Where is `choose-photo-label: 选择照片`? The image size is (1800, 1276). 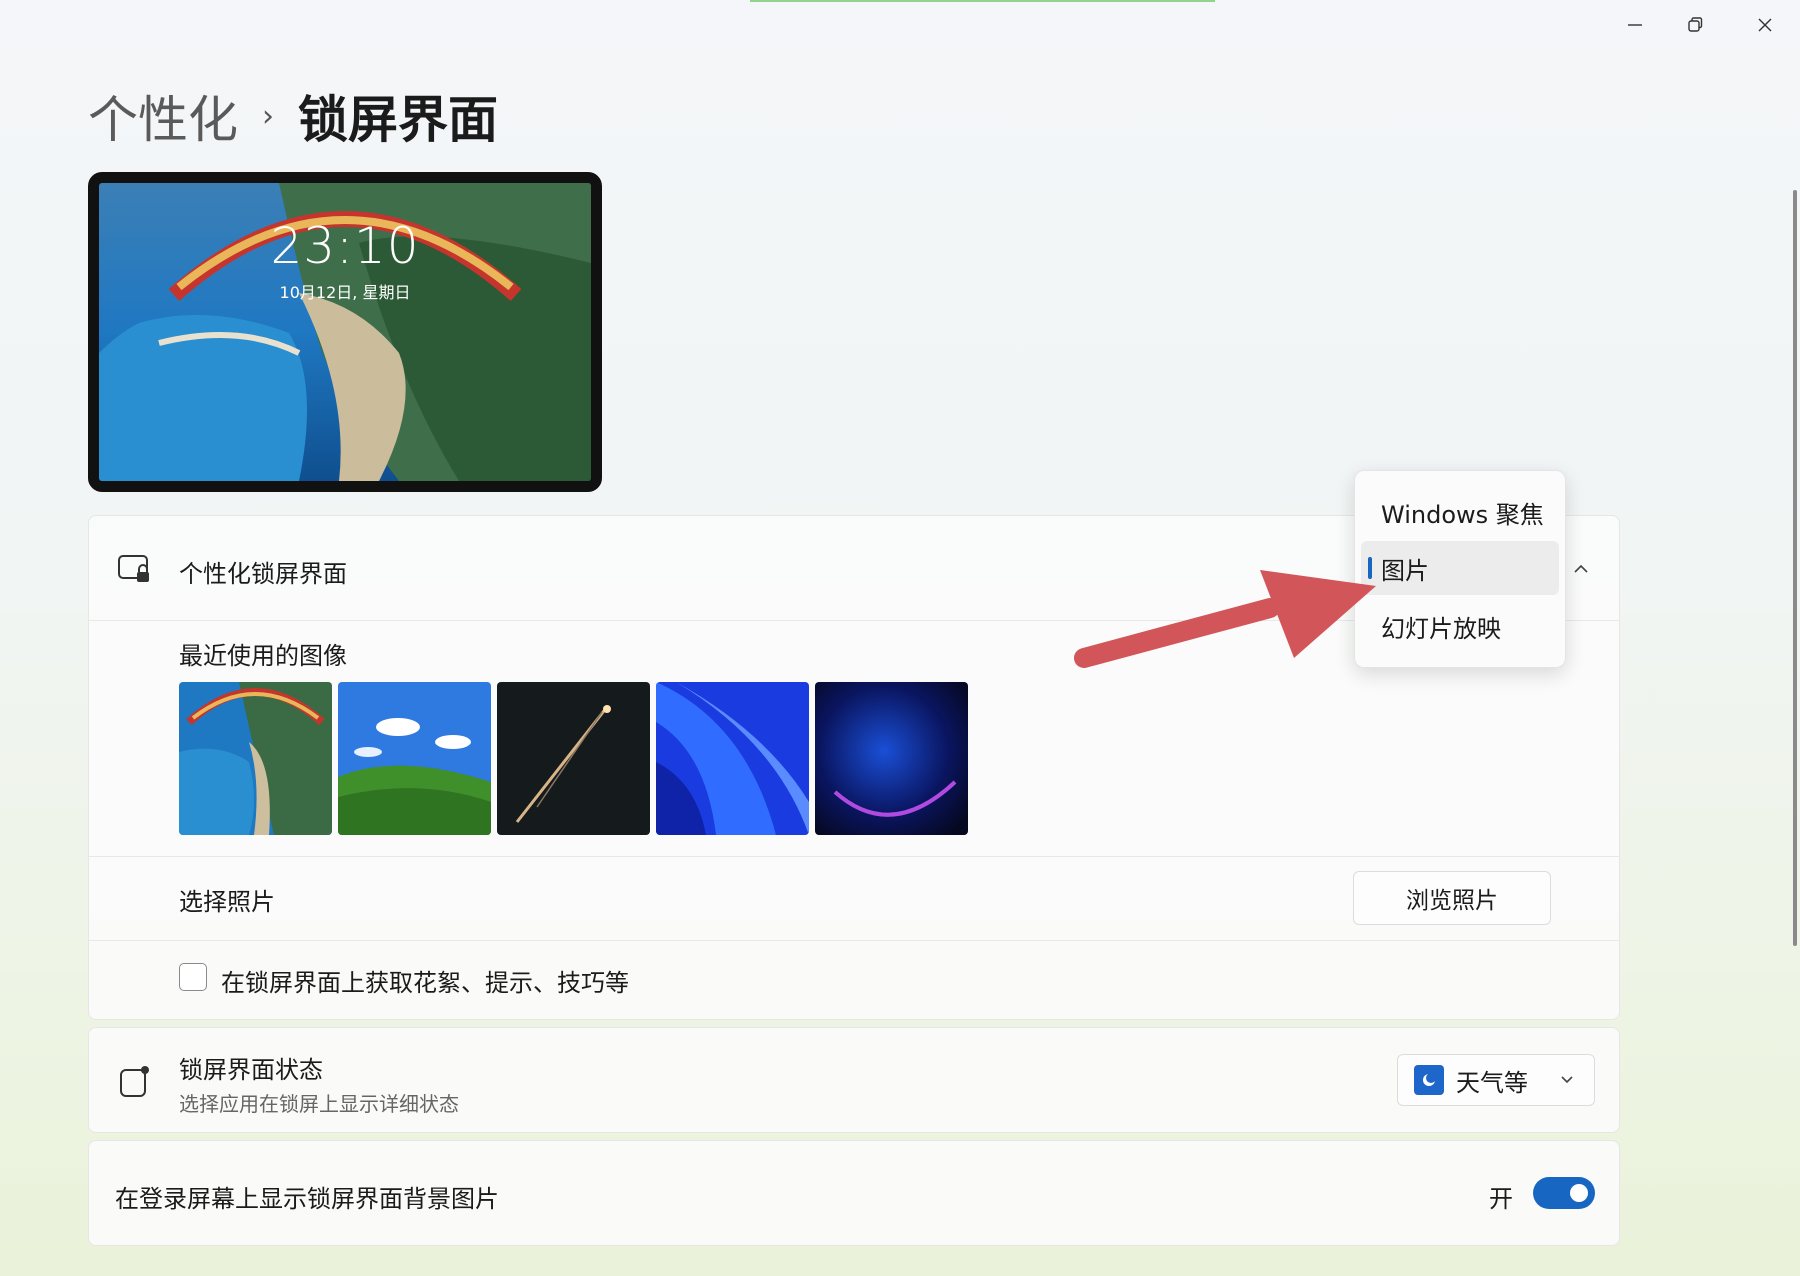 choose-photo-label: 选择照片 is located at coordinates (227, 902).